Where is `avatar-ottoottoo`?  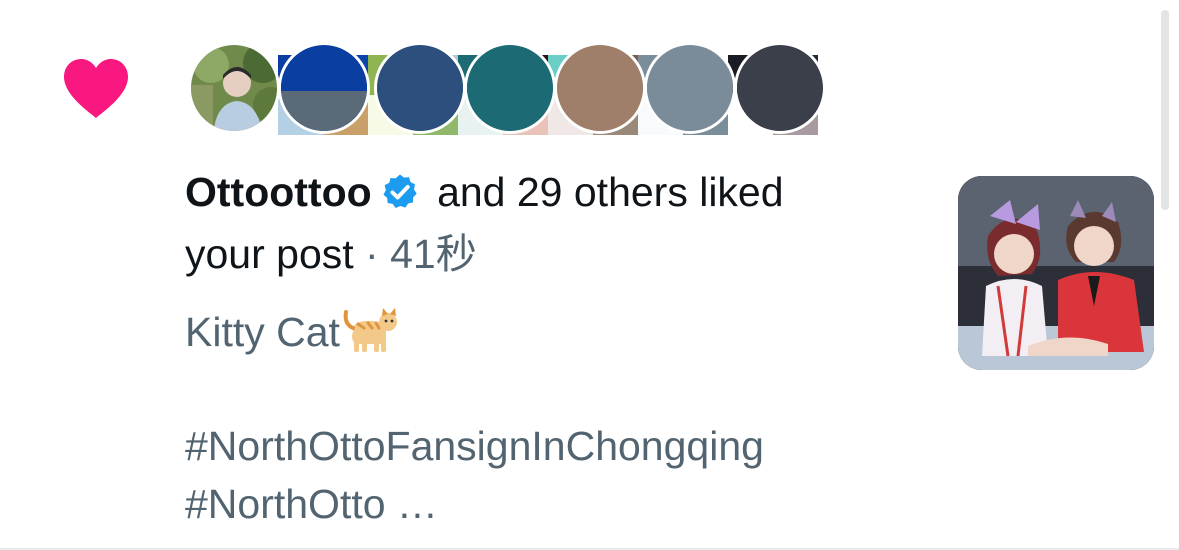 avatar-ottoottoo is located at coordinates (234, 88).